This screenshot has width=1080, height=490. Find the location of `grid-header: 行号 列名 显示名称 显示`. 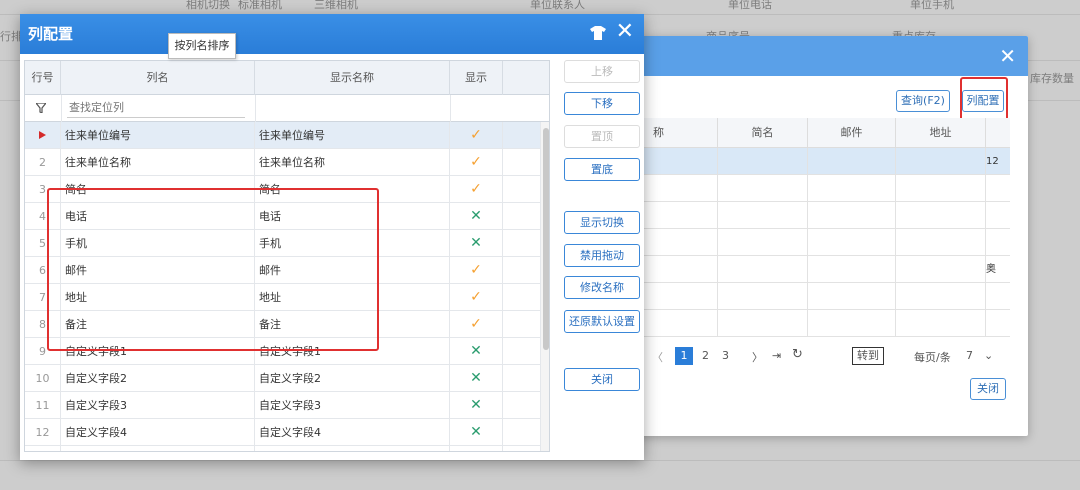

grid-header: 行号 列名 显示名称 显示 is located at coordinates (287, 78).